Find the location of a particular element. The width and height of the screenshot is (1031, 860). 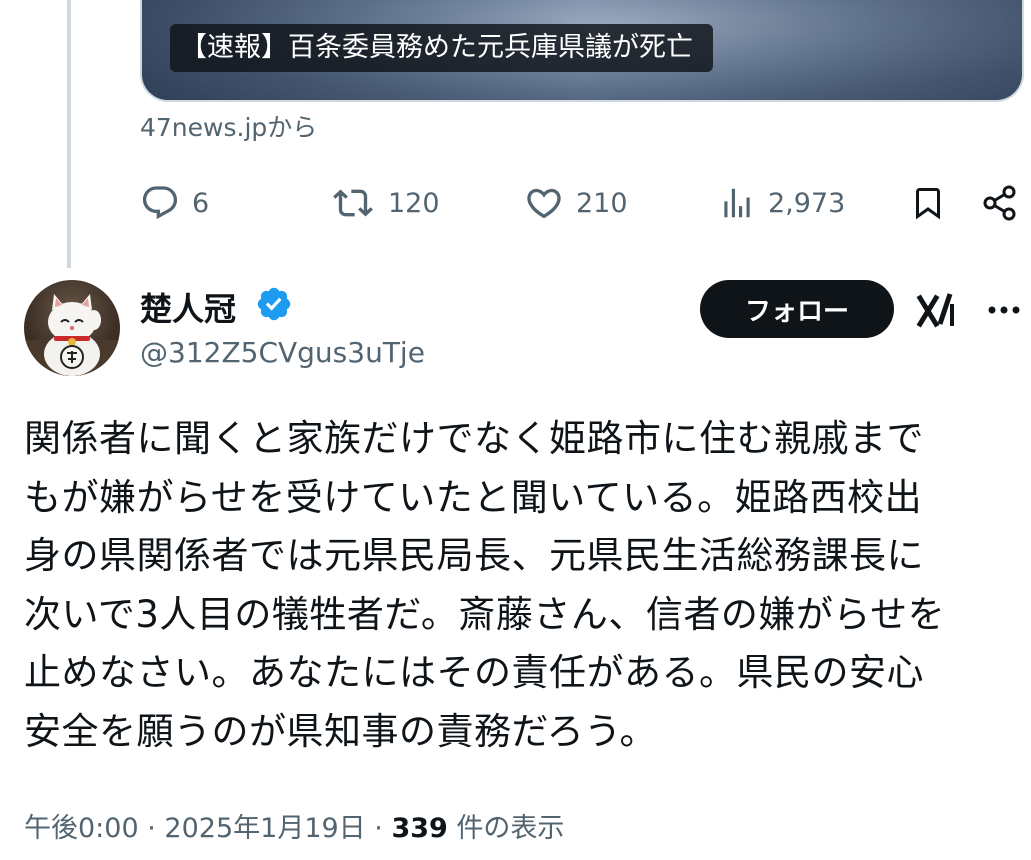

avatar is located at coordinates (72, 328).